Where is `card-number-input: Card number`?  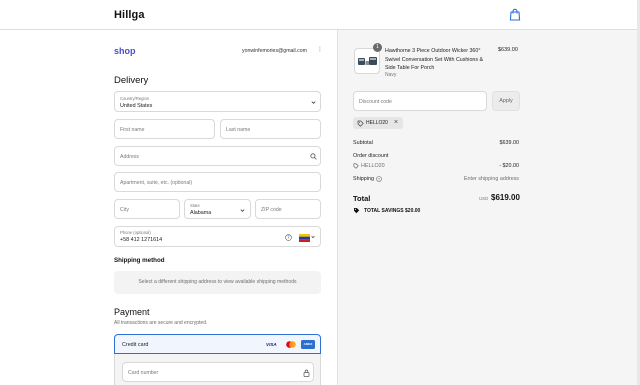
card-number-input: Card number is located at coordinates (218, 372).